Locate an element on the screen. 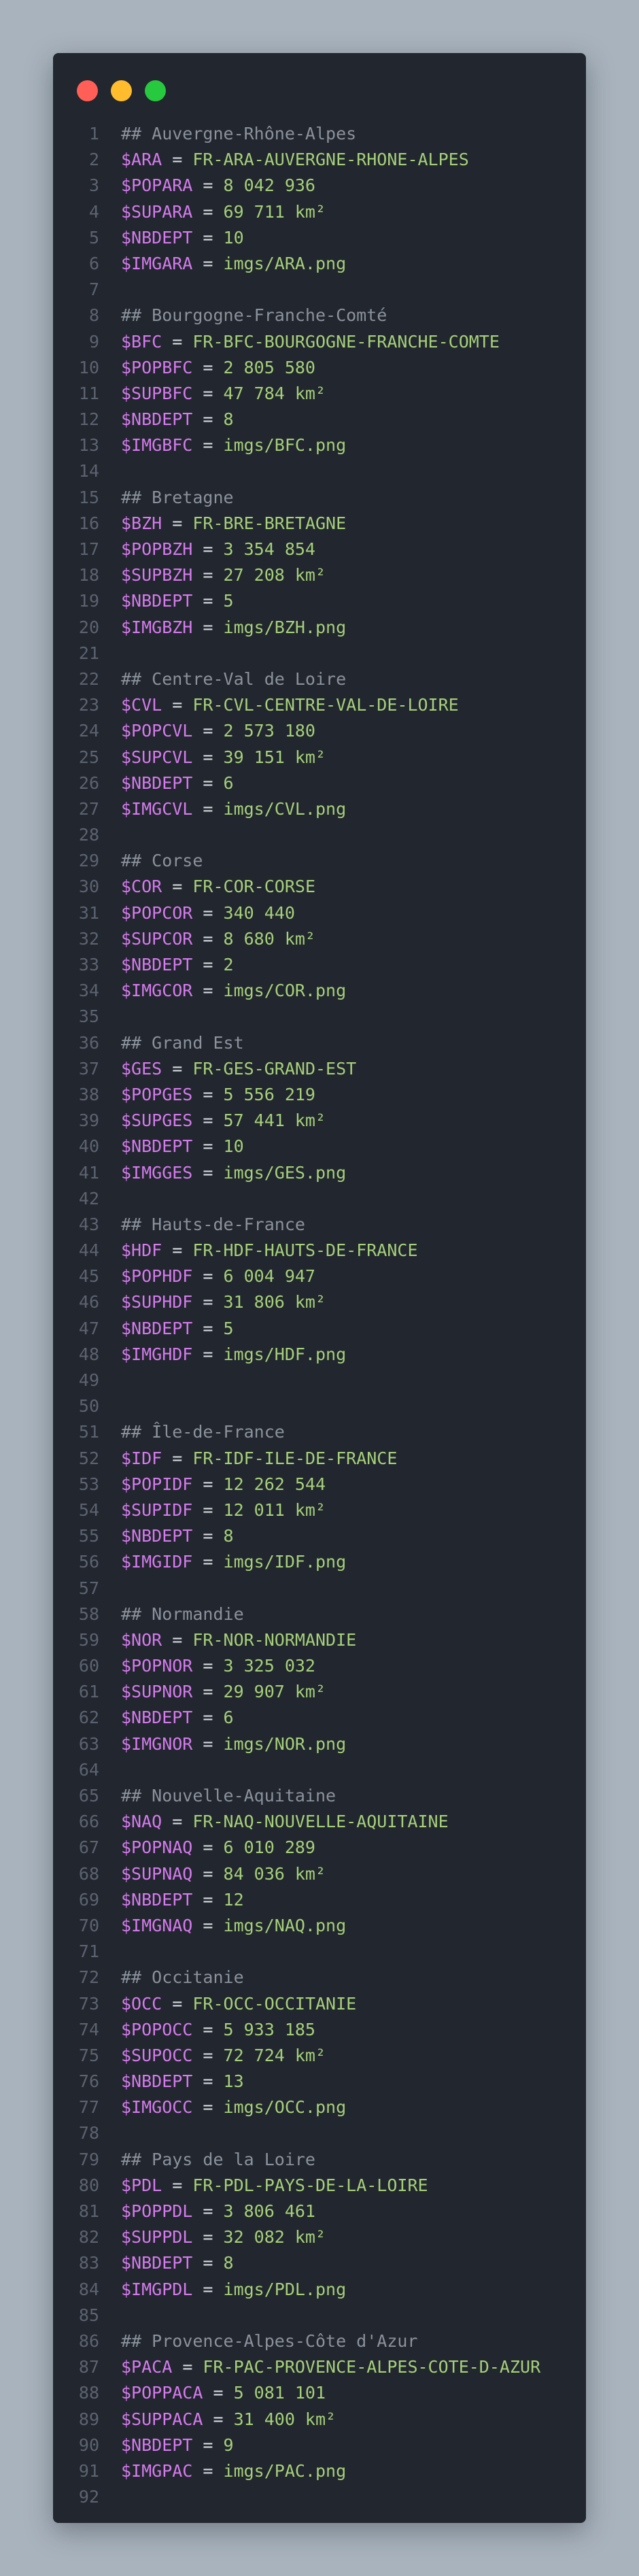  code-line: 66 $NAQ = FR-NAQ-NOUVELLE-AQUITAINE is located at coordinates (319, 1822).